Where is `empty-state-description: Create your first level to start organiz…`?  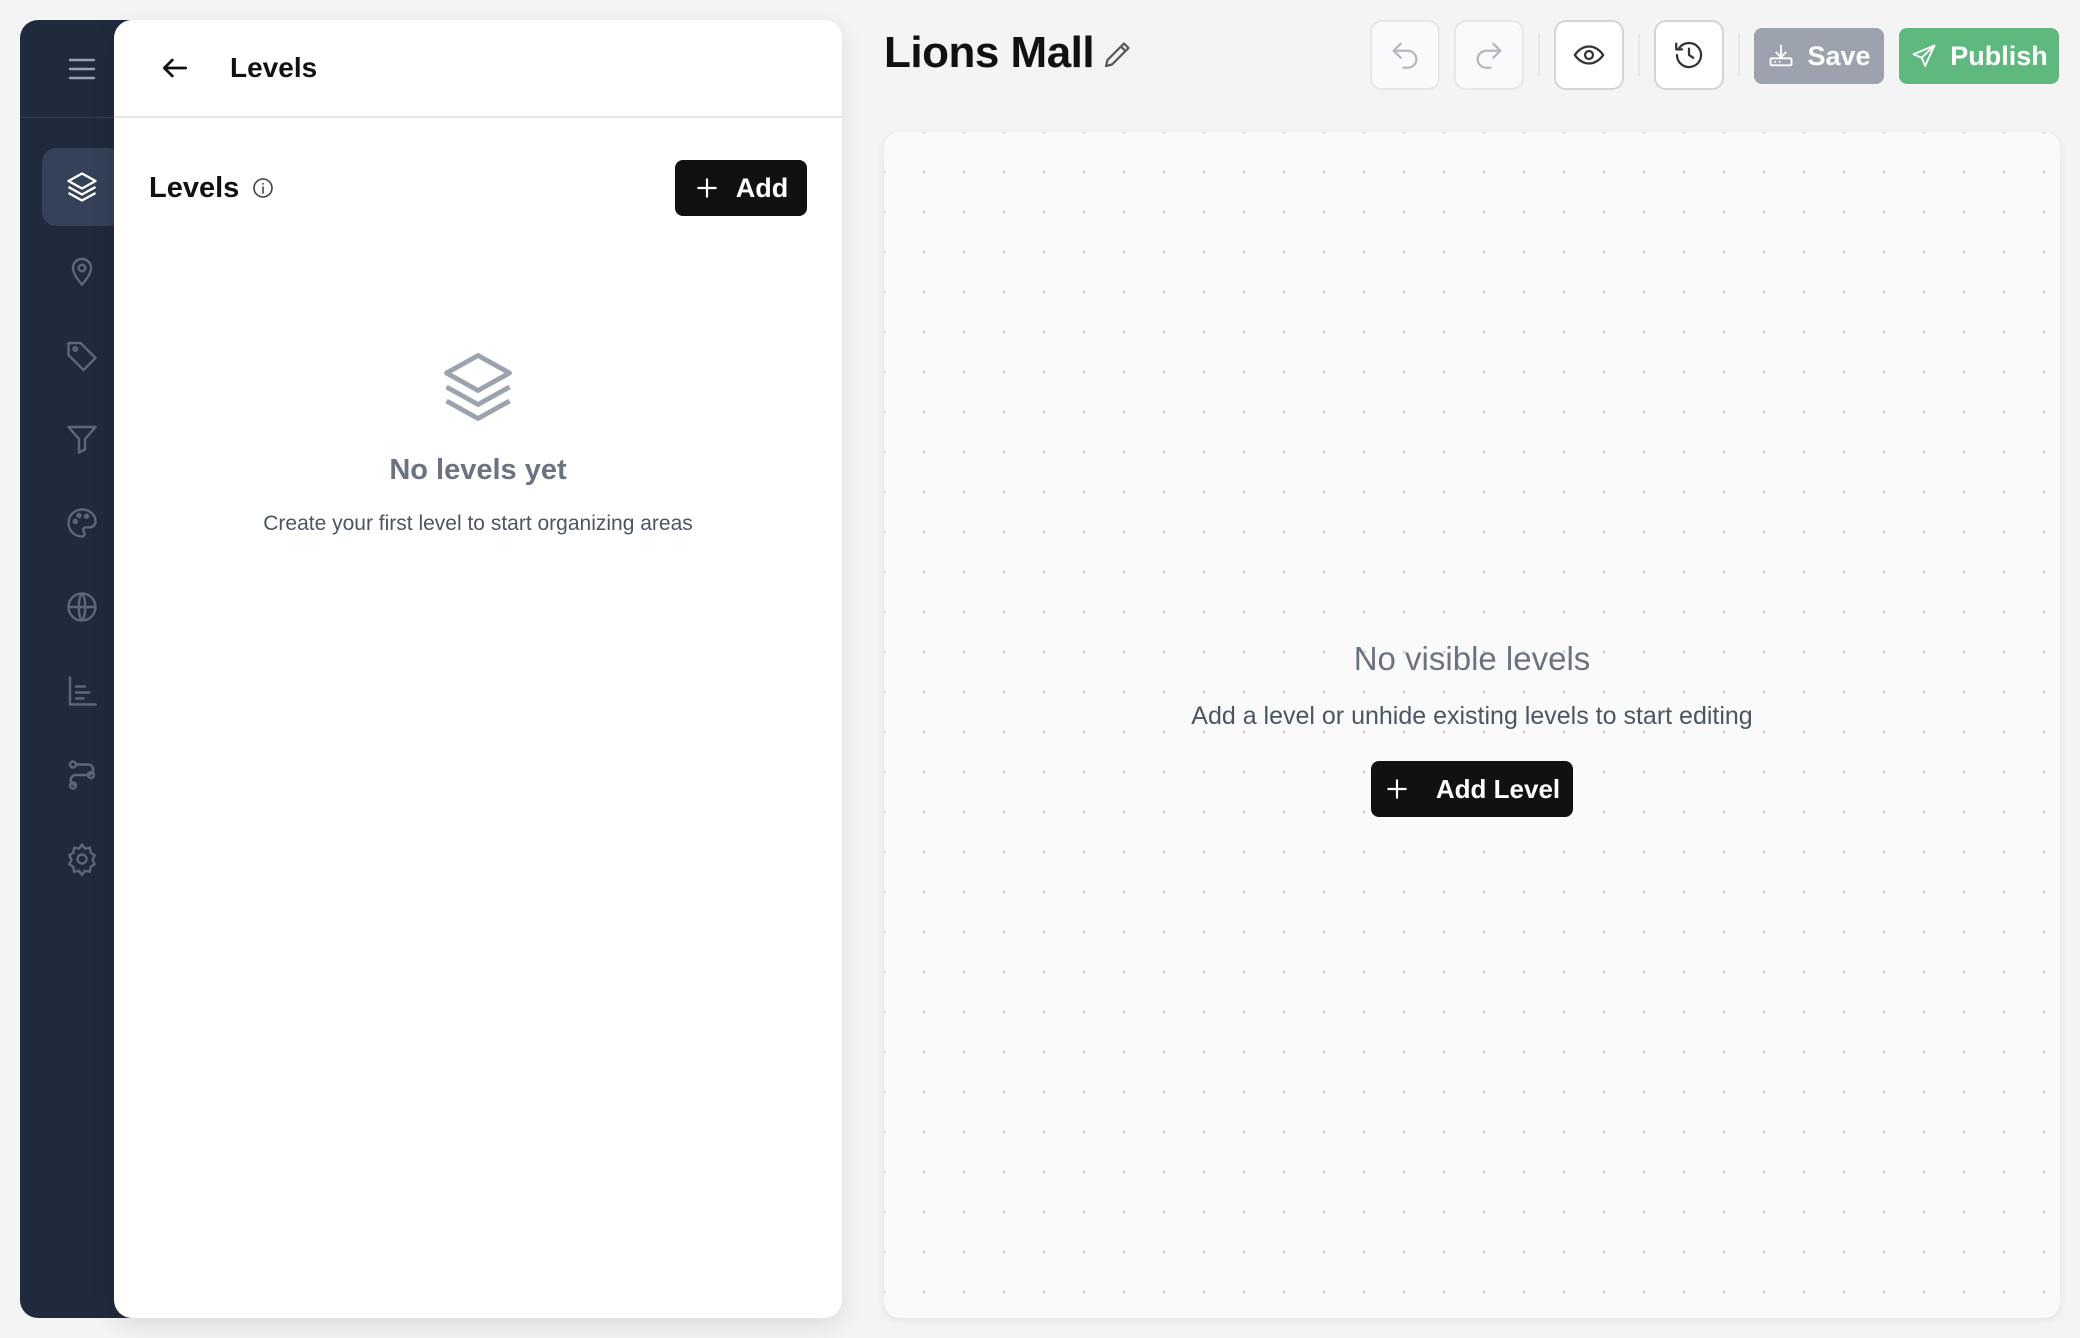 empty-state-description: Create your first level to start organiz… is located at coordinates (478, 523).